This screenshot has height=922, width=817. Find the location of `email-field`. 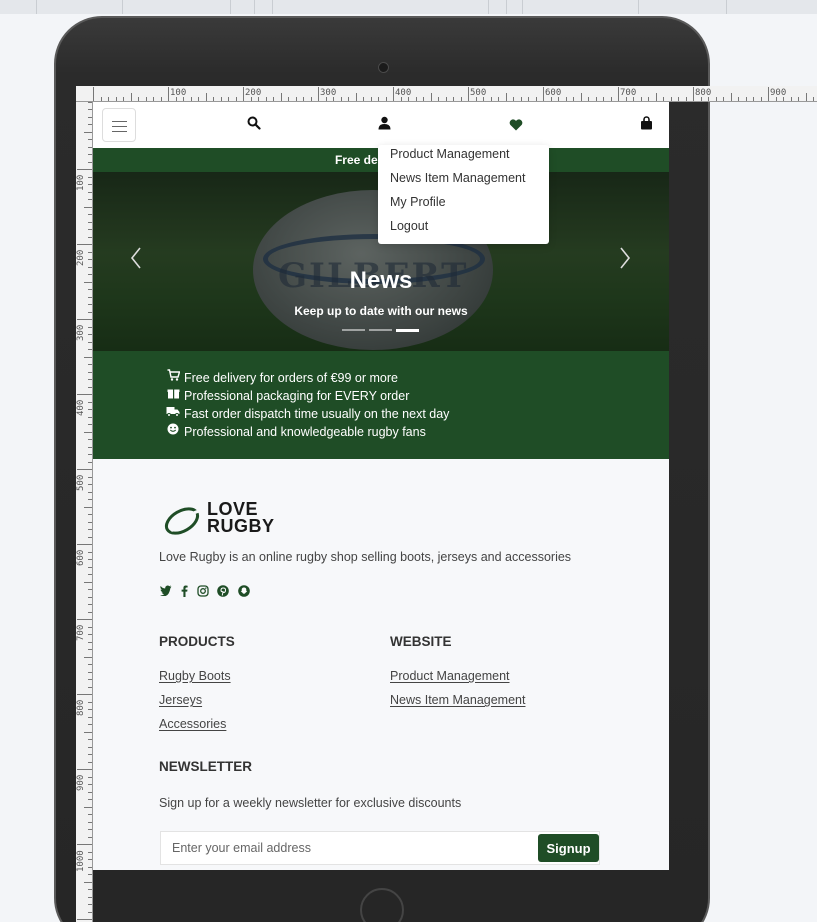

email-field is located at coordinates (347, 848).